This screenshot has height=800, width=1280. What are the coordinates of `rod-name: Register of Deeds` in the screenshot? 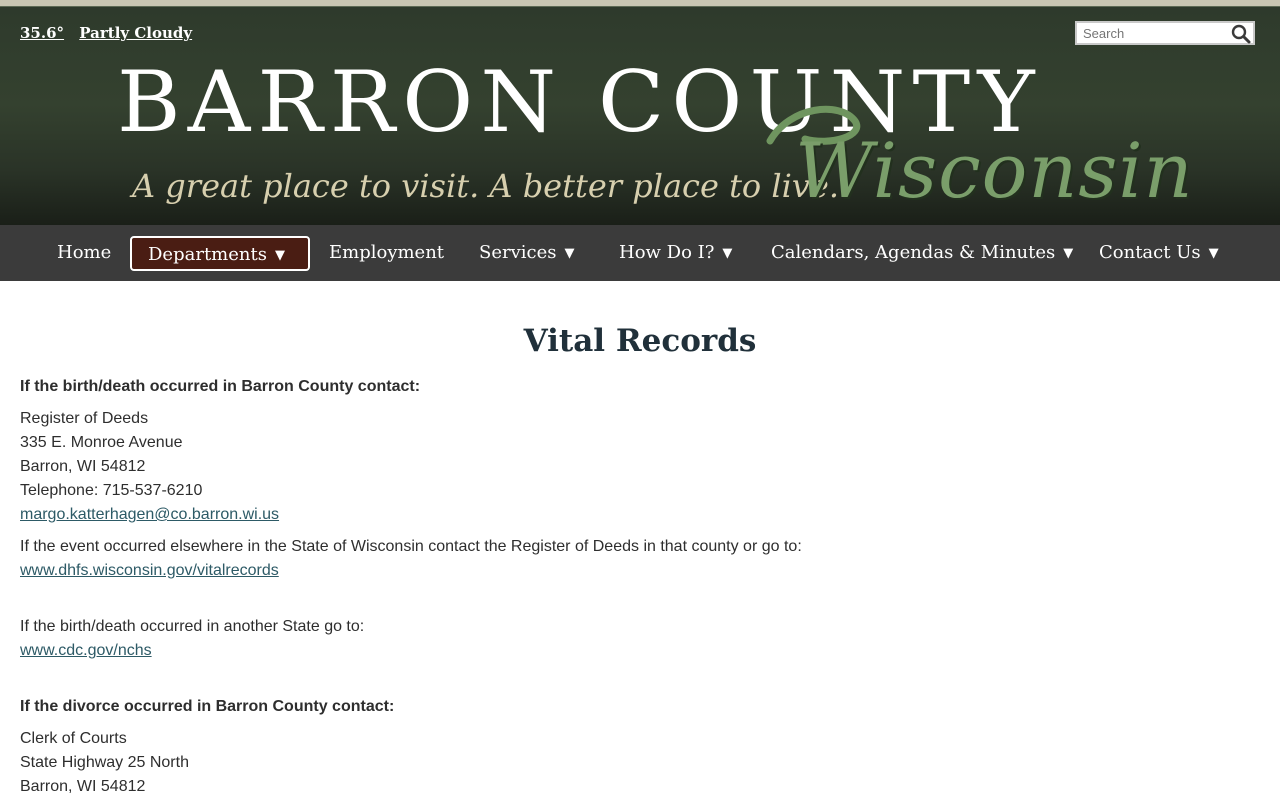 It's located at (84, 418).